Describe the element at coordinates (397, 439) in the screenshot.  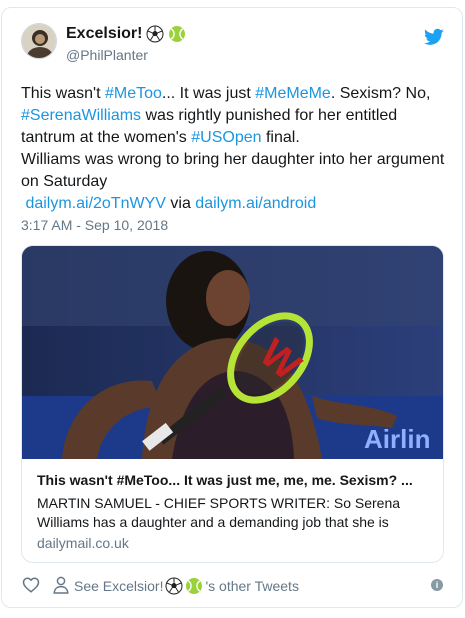
I see `banner-text: Airlin` at that location.